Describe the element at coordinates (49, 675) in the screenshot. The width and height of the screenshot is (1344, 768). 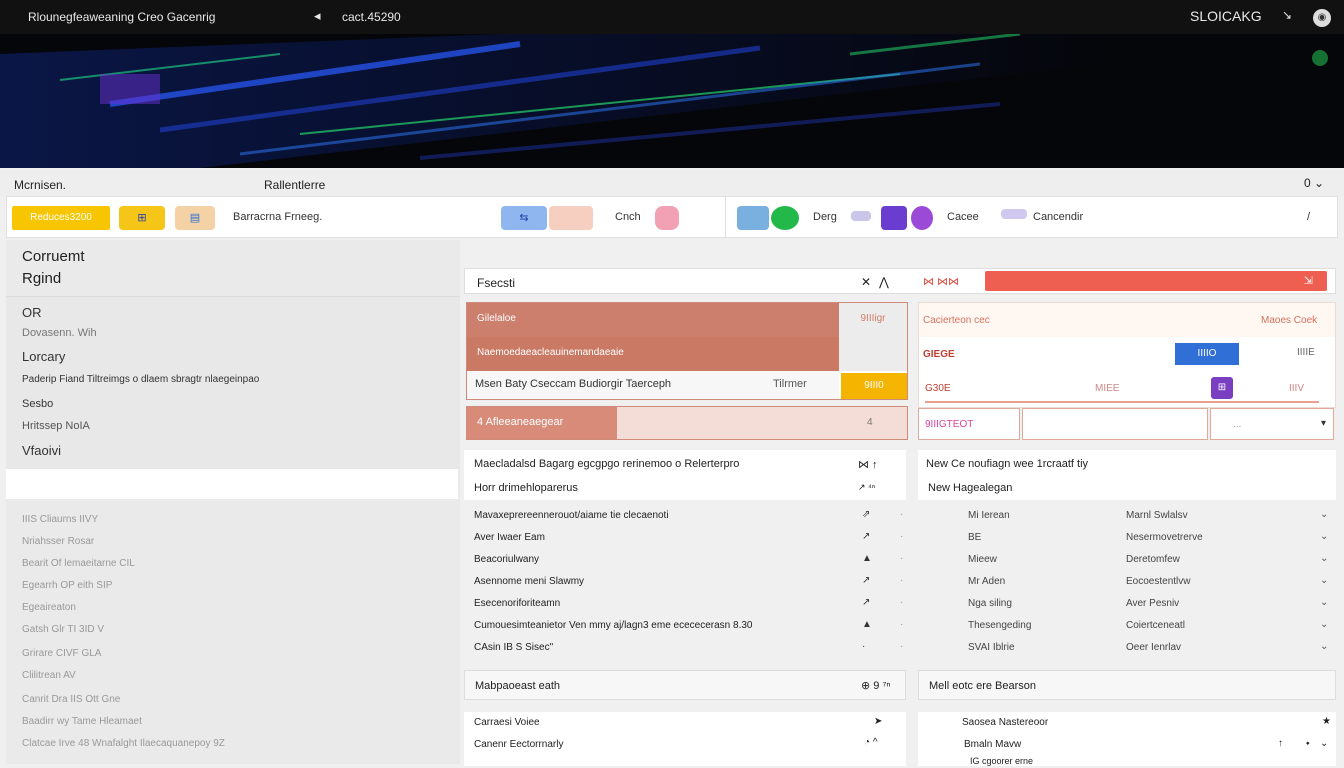
I see `list-item: Clilitrean AV` at that location.